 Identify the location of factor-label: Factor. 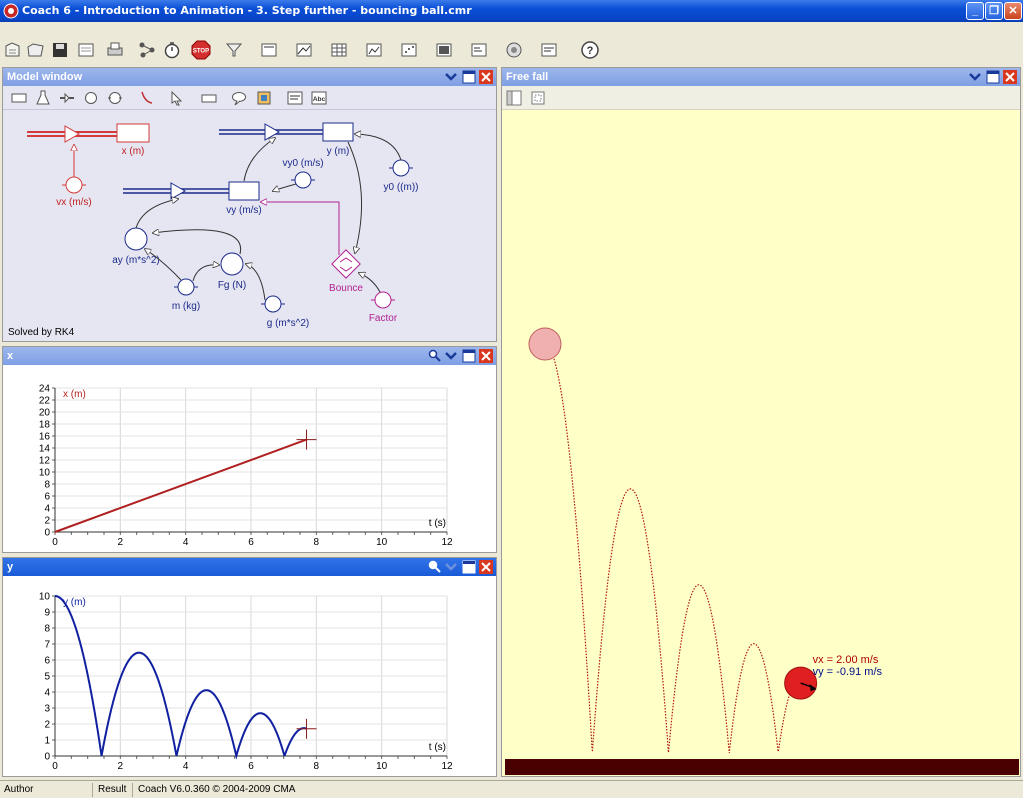
(383, 318).